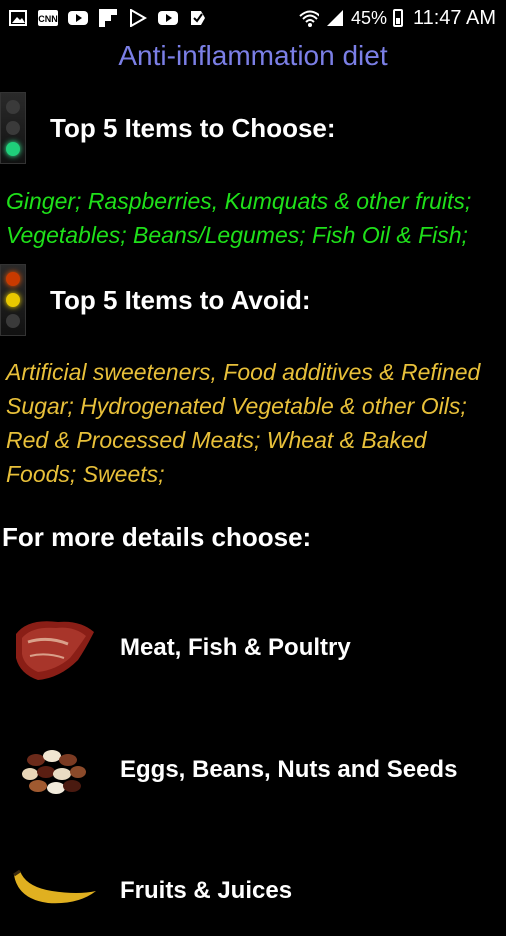 The height and width of the screenshot is (936, 506). I want to click on system-icons: 45% 11:47 AM, so click(402, 18).